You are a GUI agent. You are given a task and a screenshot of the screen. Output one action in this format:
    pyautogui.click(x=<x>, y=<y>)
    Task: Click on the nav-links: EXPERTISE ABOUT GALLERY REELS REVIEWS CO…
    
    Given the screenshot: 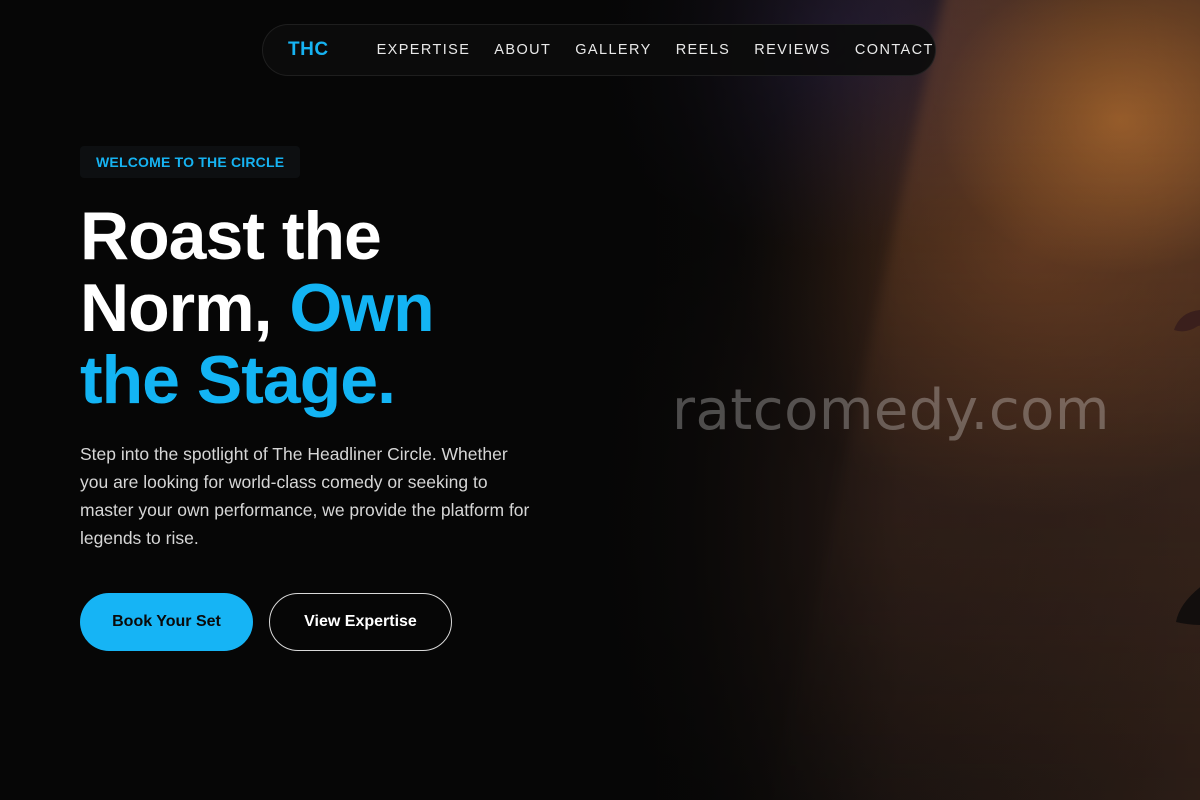 What is the action you would take?
    pyautogui.click(x=655, y=50)
    